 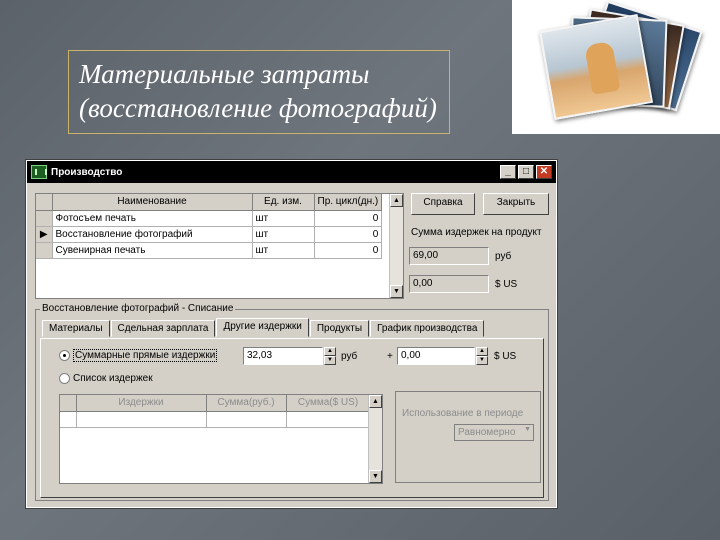 I want to click on app-icon, so click(x=39, y=172).